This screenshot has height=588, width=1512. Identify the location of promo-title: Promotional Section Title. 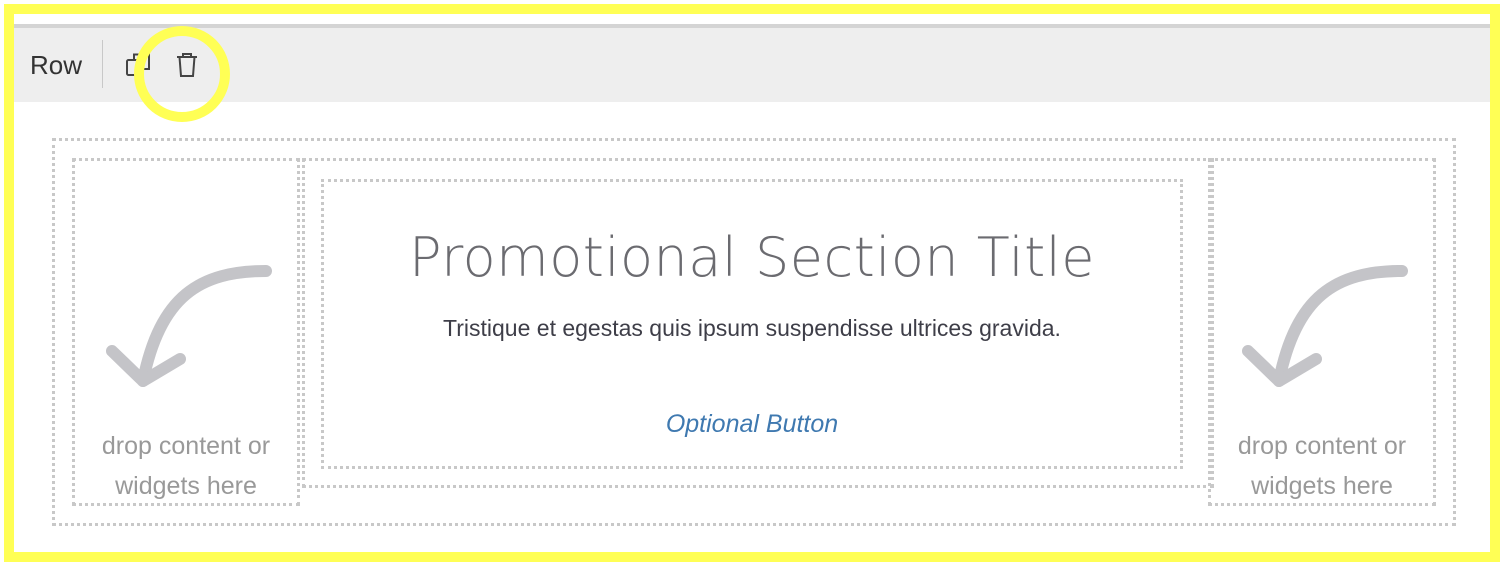
(752, 257).